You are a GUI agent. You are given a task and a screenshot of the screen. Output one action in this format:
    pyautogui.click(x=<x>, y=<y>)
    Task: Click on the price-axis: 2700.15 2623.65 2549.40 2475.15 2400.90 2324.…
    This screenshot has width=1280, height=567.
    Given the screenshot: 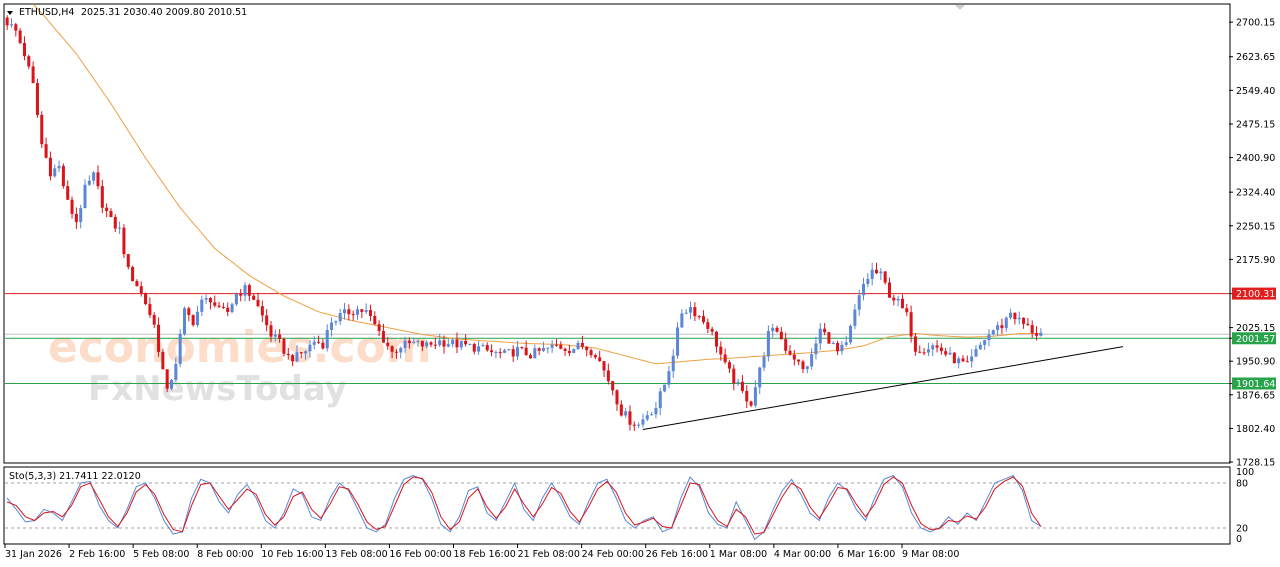 What is the action you would take?
    pyautogui.click(x=1252, y=243)
    